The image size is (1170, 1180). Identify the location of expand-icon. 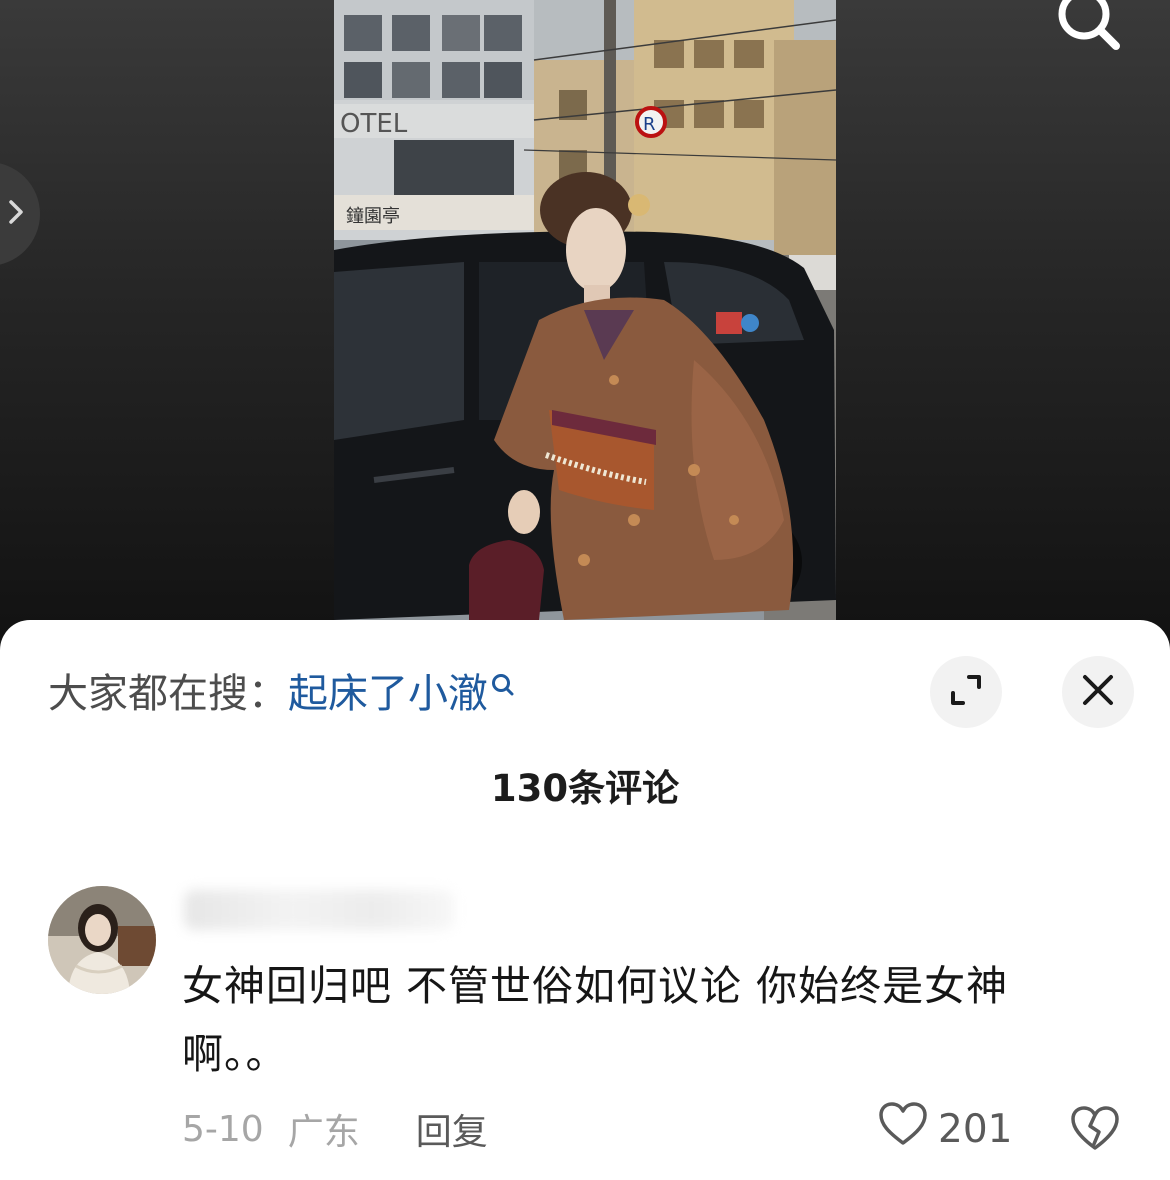
(966, 692).